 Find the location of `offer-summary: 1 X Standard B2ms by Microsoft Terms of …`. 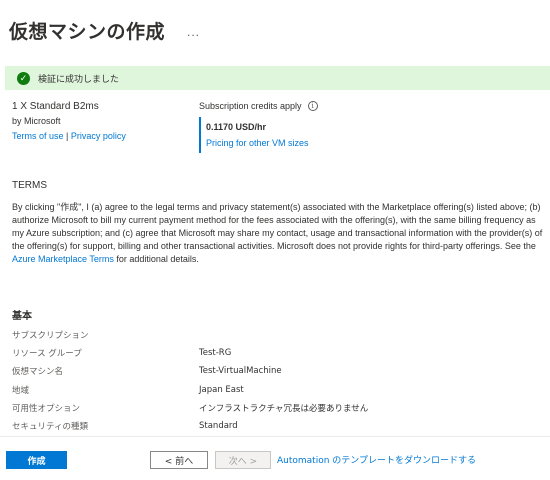

offer-summary: 1 X Standard B2ms by Microsoft Terms of … is located at coordinates (69, 121).